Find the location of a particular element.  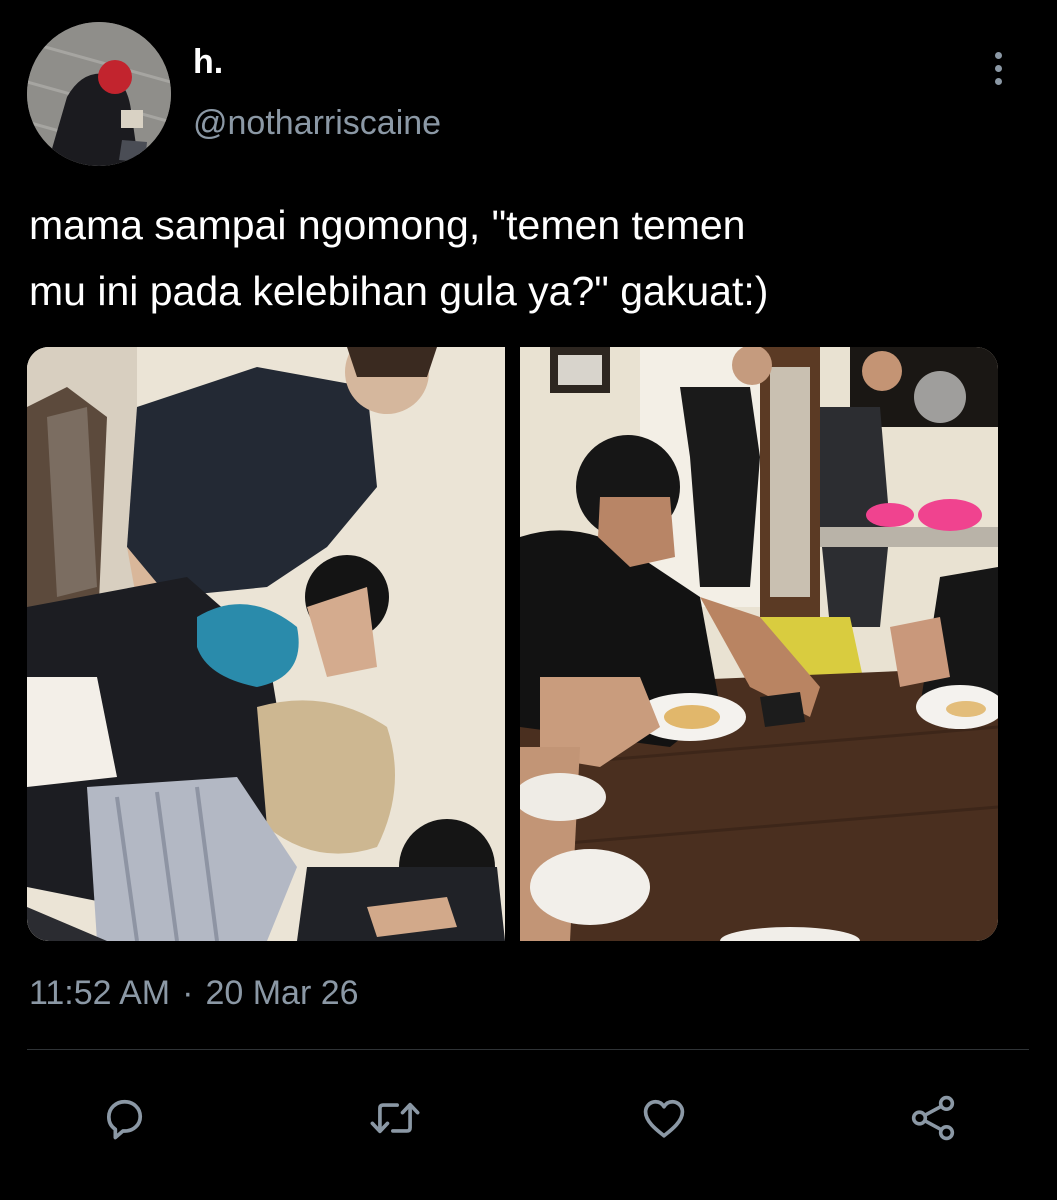

author-avatar is located at coordinates (99, 94).